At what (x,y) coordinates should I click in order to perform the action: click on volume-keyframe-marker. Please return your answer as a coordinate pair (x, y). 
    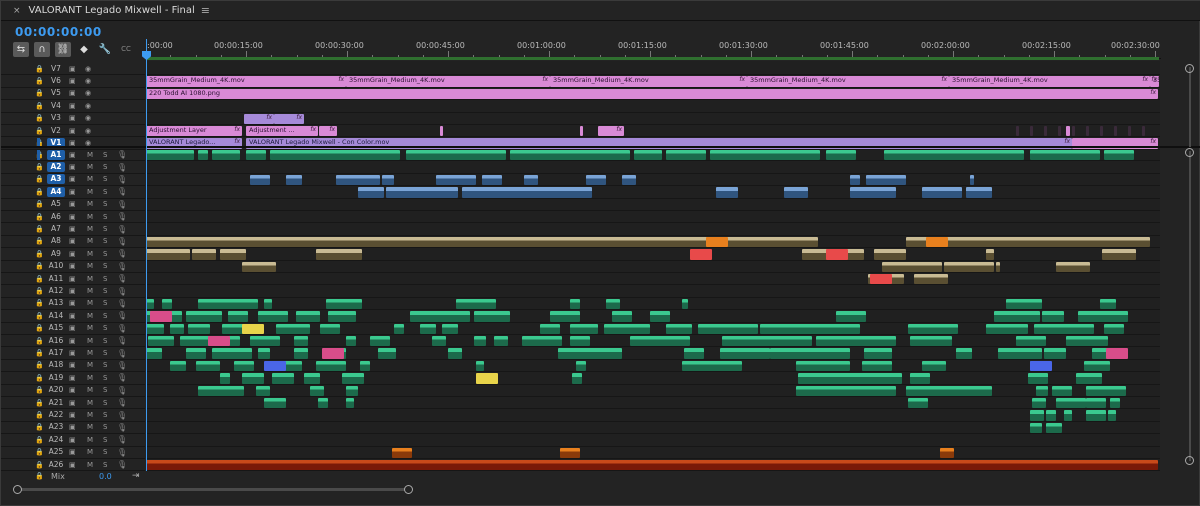
    Looking at the image, I should click on (1041, 366).